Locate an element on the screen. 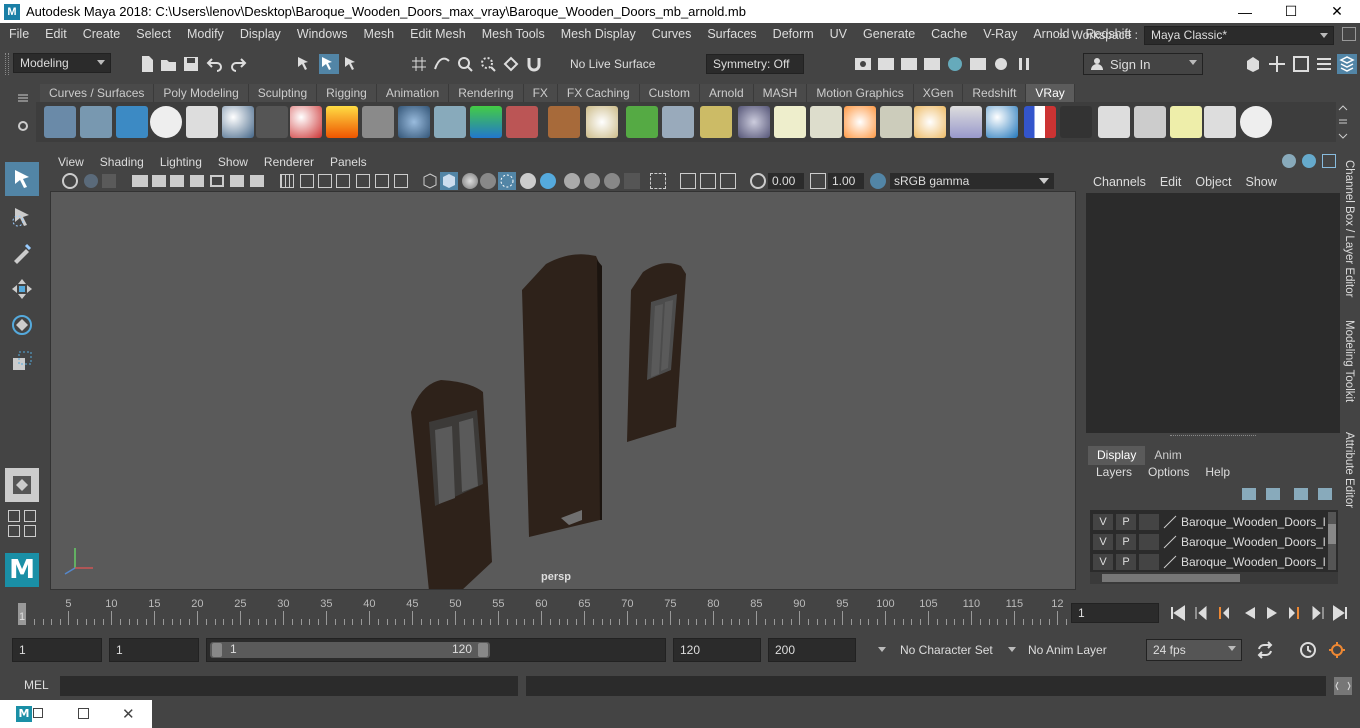 This screenshot has height=728, width=1360. depth-of-field-icon is located at coordinates (632, 181).